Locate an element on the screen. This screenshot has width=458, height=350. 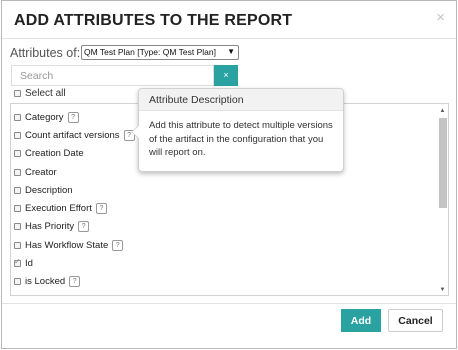
attribute-label: is Locked is located at coordinates (45, 282).